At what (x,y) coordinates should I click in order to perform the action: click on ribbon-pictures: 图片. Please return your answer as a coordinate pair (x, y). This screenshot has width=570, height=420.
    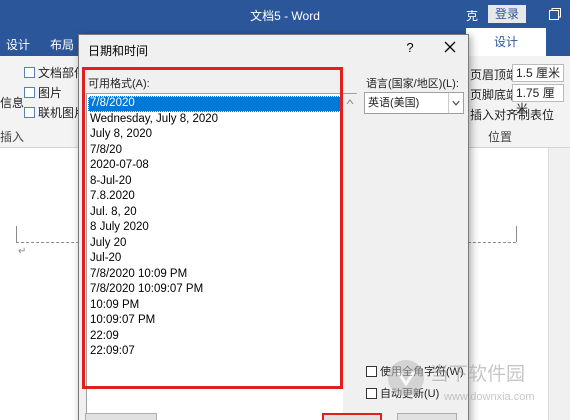
    Looking at the image, I should click on (43, 92).